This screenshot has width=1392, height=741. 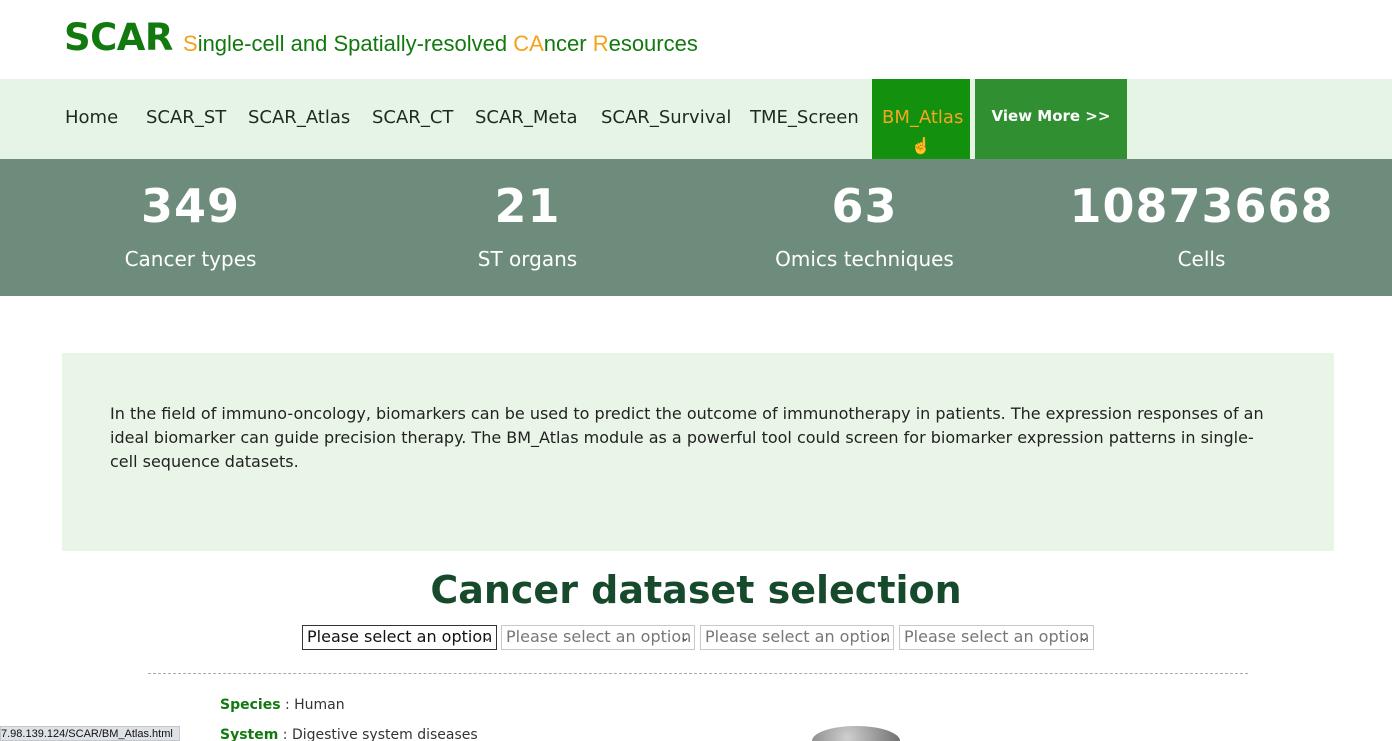 I want to click on site-logo: SCAR, so click(x=118, y=37).